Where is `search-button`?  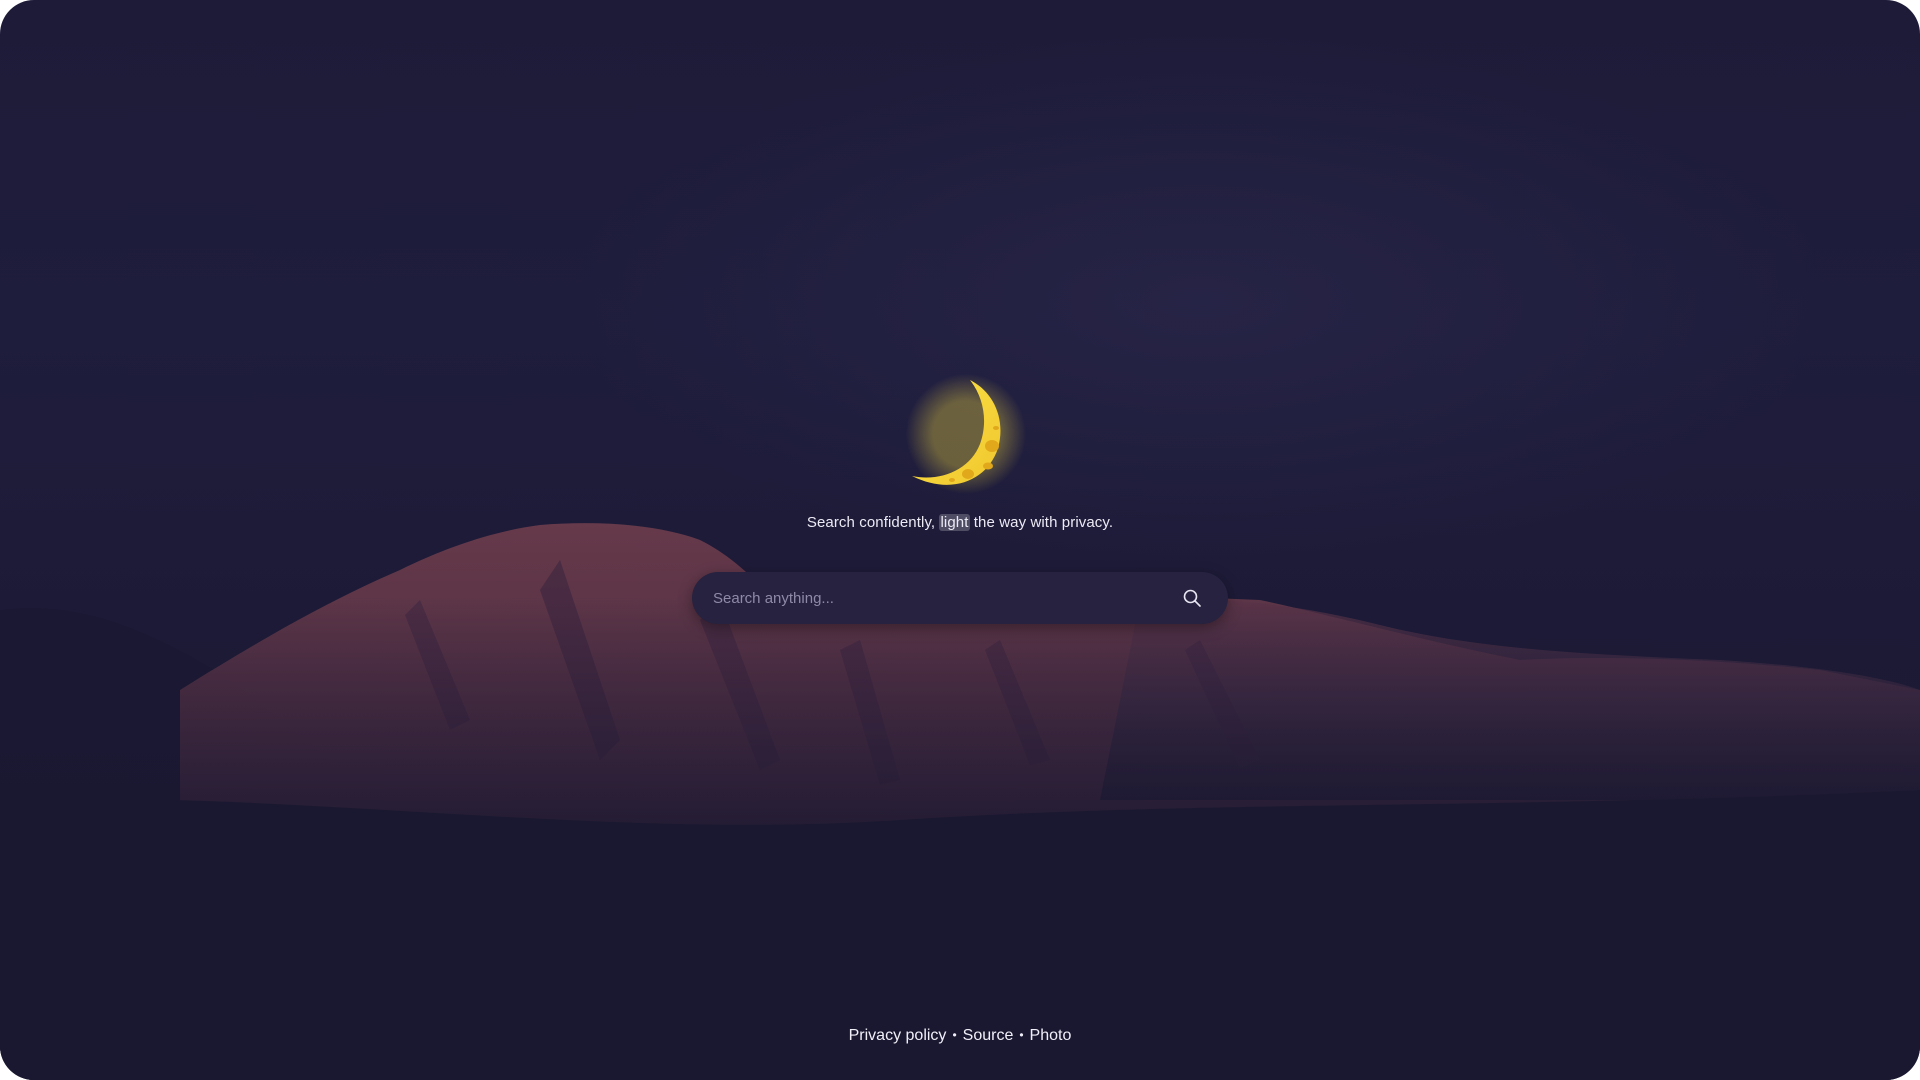 search-button is located at coordinates (1192, 598).